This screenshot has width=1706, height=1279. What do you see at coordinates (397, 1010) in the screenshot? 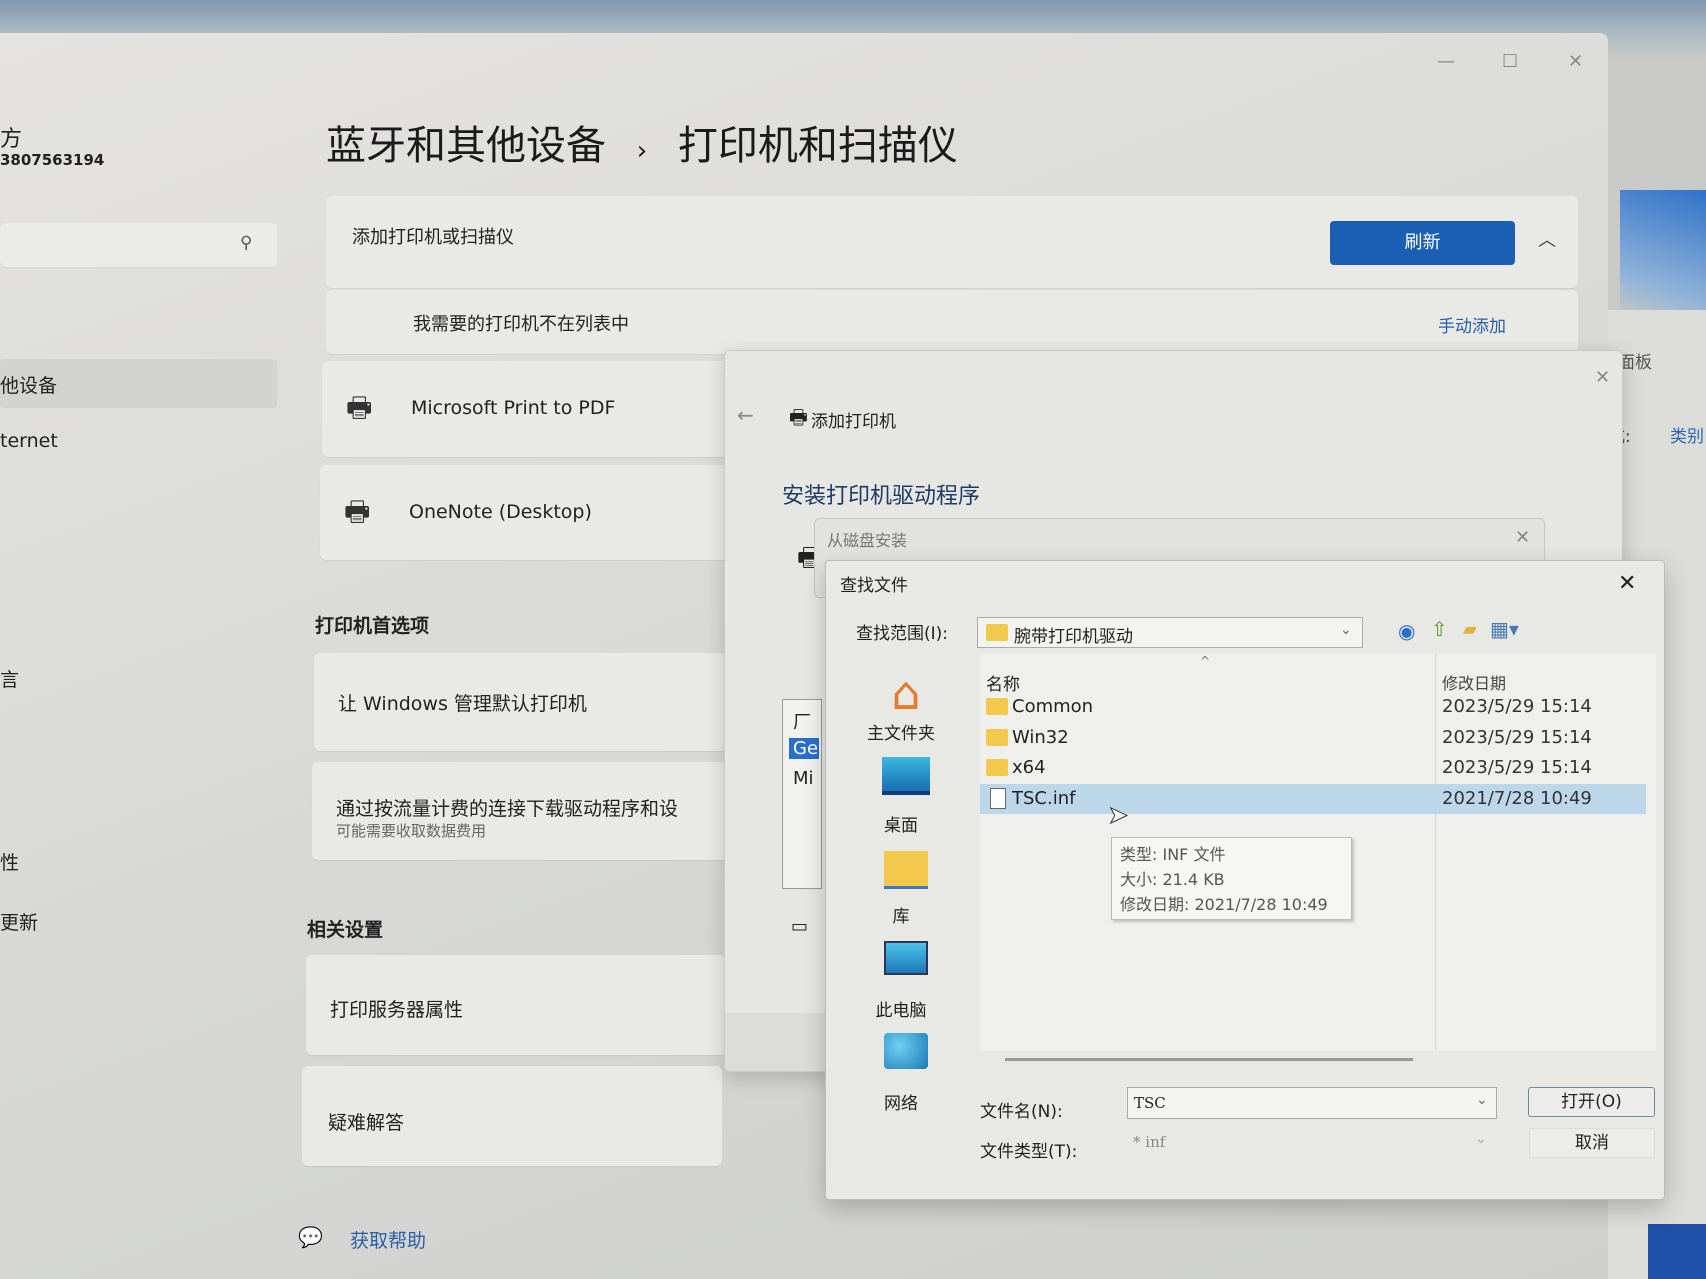
I see `setting-label: 打印服务器属性` at bounding box center [397, 1010].